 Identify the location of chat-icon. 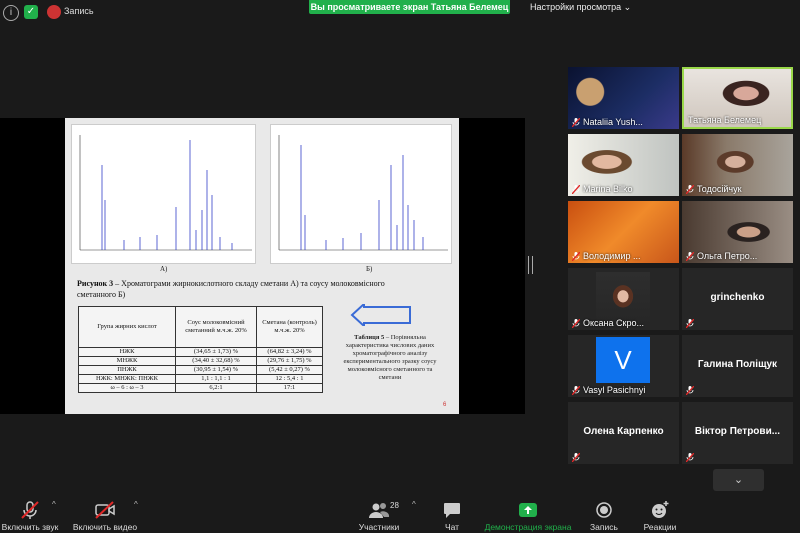
(452, 510).